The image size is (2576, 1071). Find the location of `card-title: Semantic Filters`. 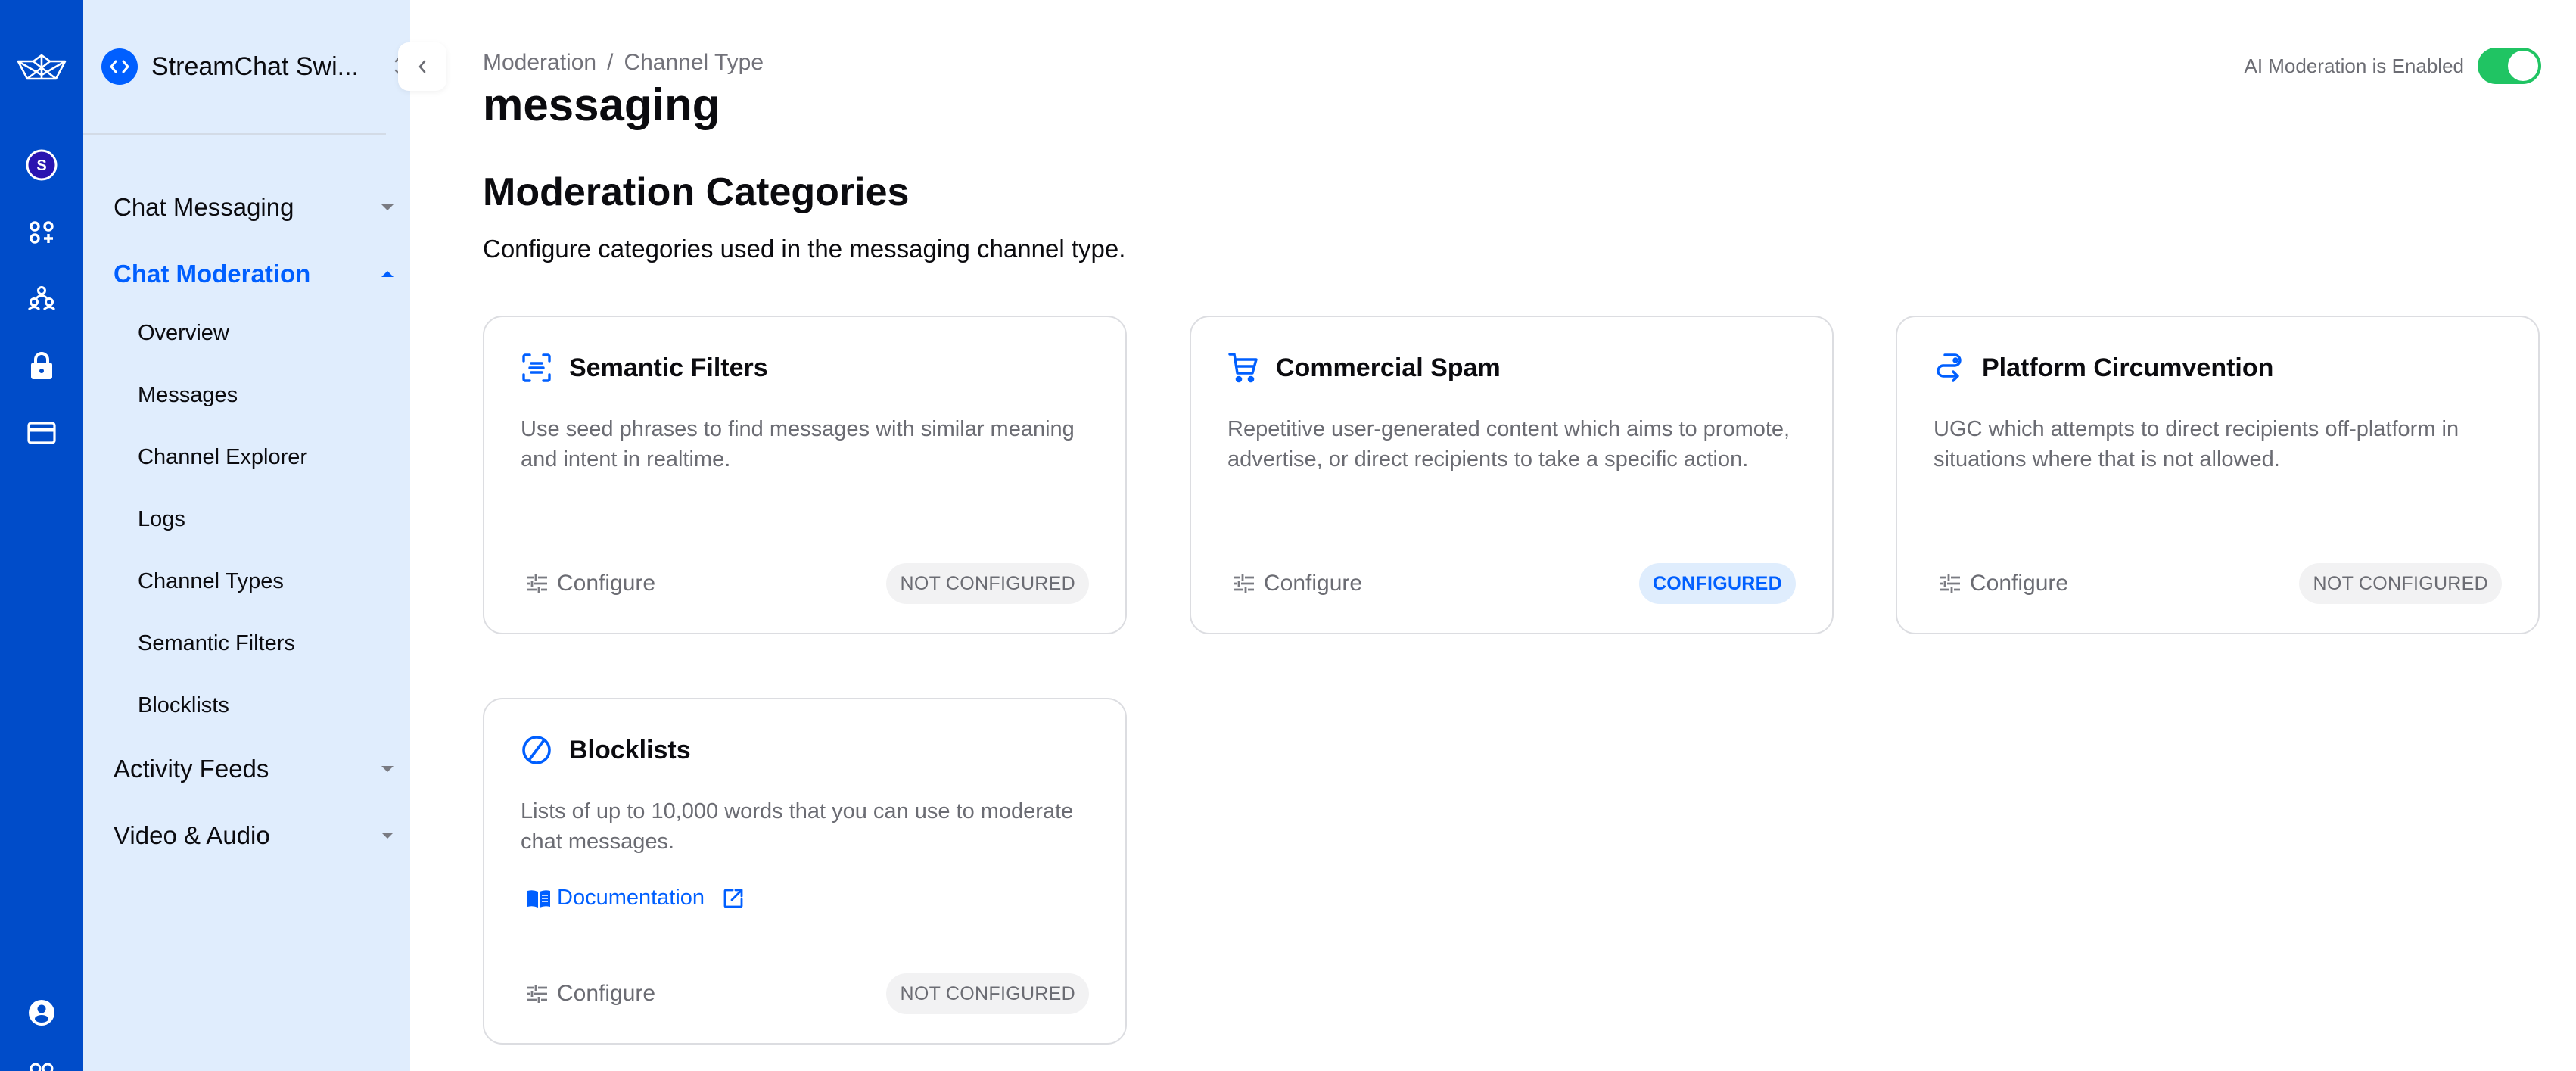

card-title: Semantic Filters is located at coordinates (668, 367).